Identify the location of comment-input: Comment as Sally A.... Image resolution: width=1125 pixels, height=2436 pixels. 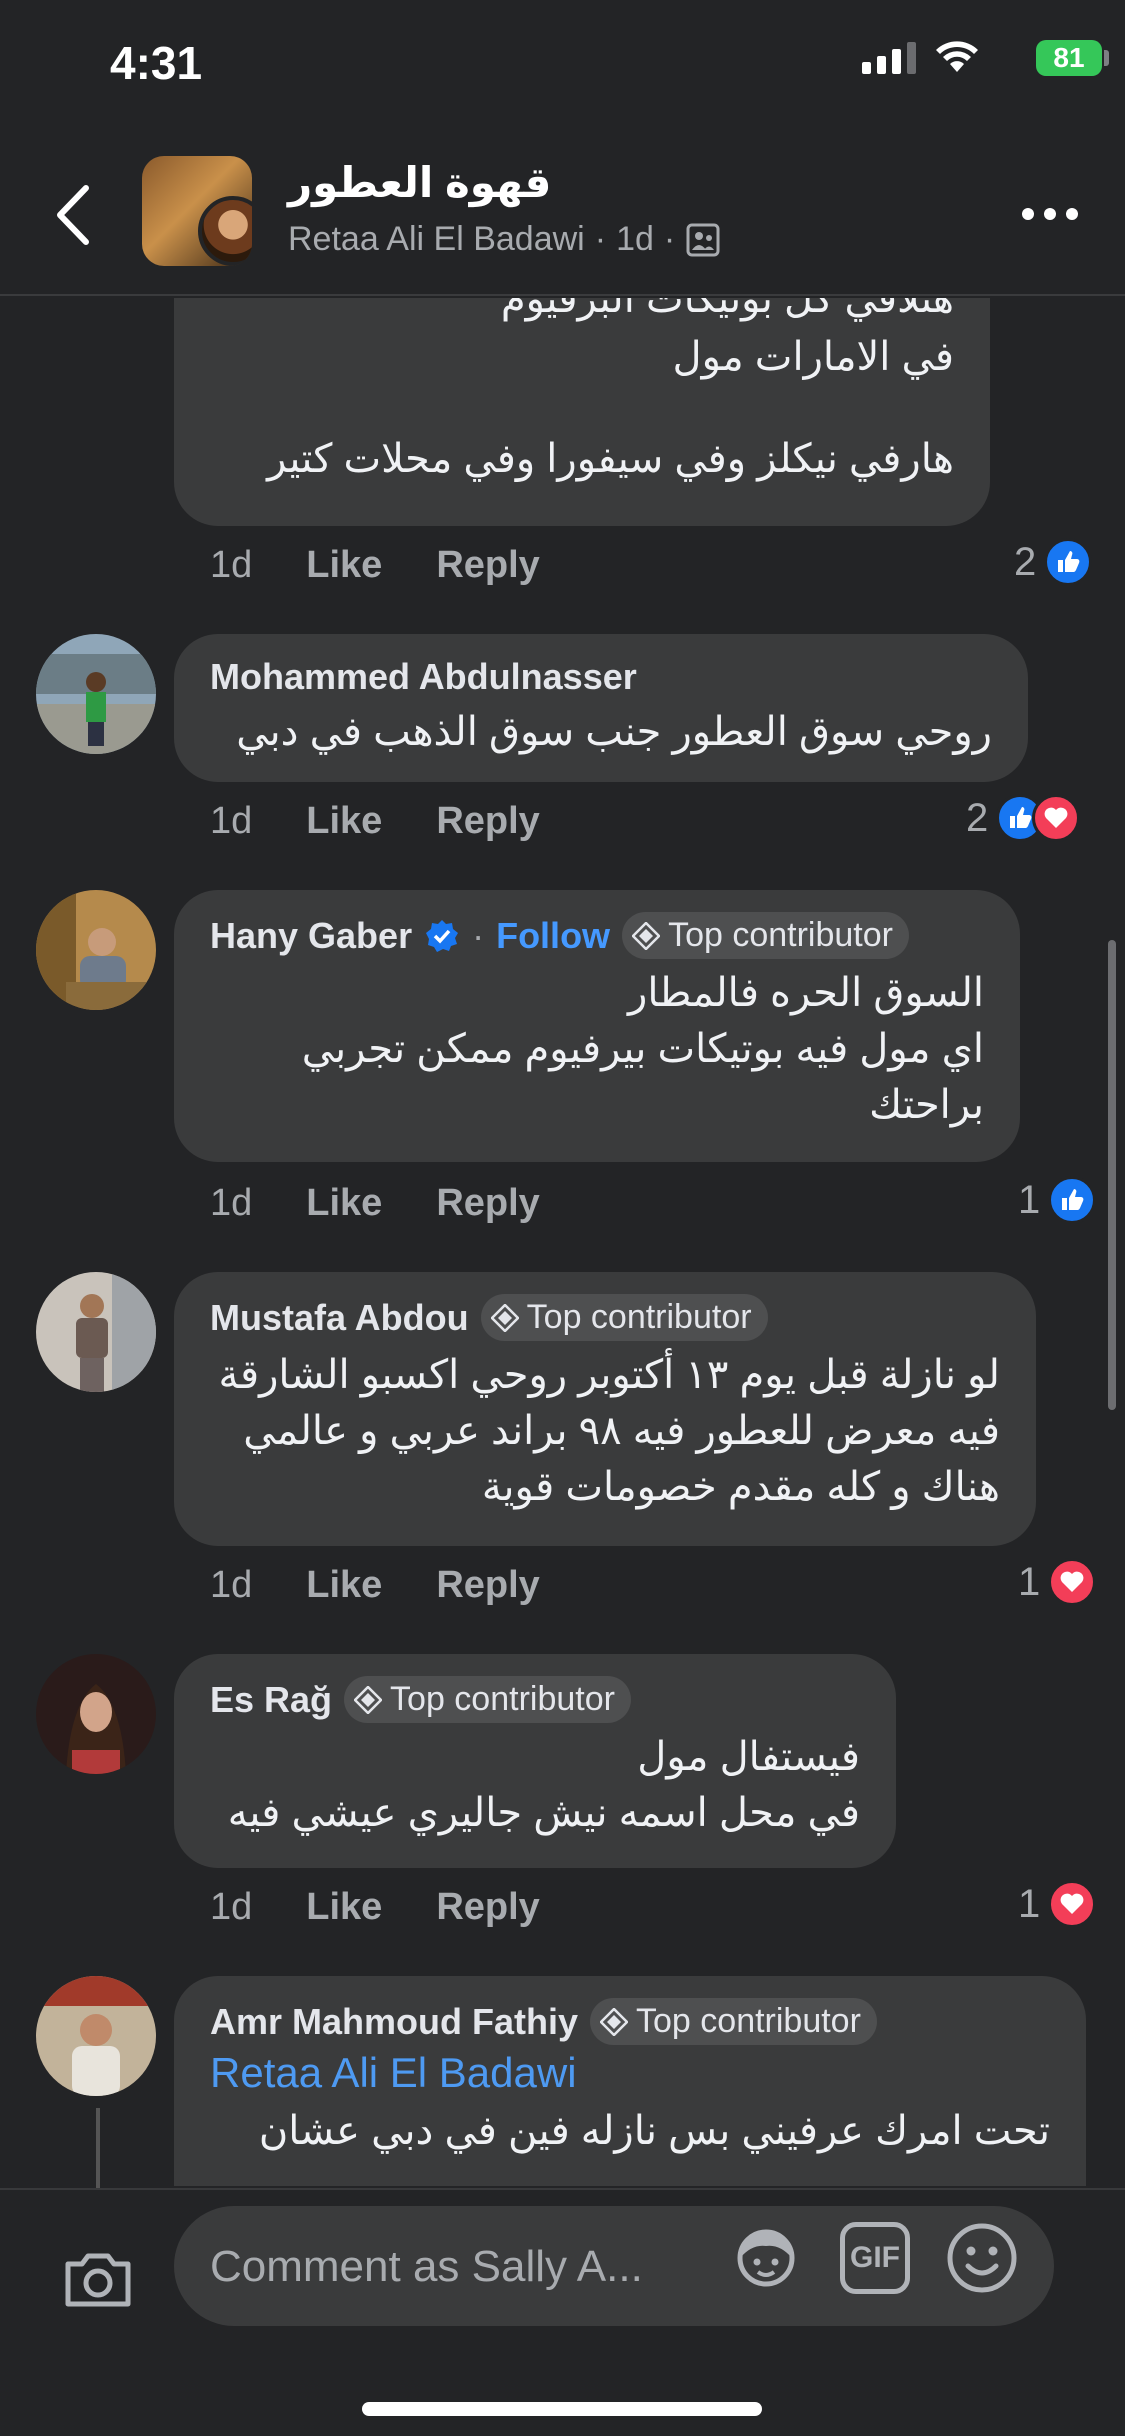
(614, 2266).